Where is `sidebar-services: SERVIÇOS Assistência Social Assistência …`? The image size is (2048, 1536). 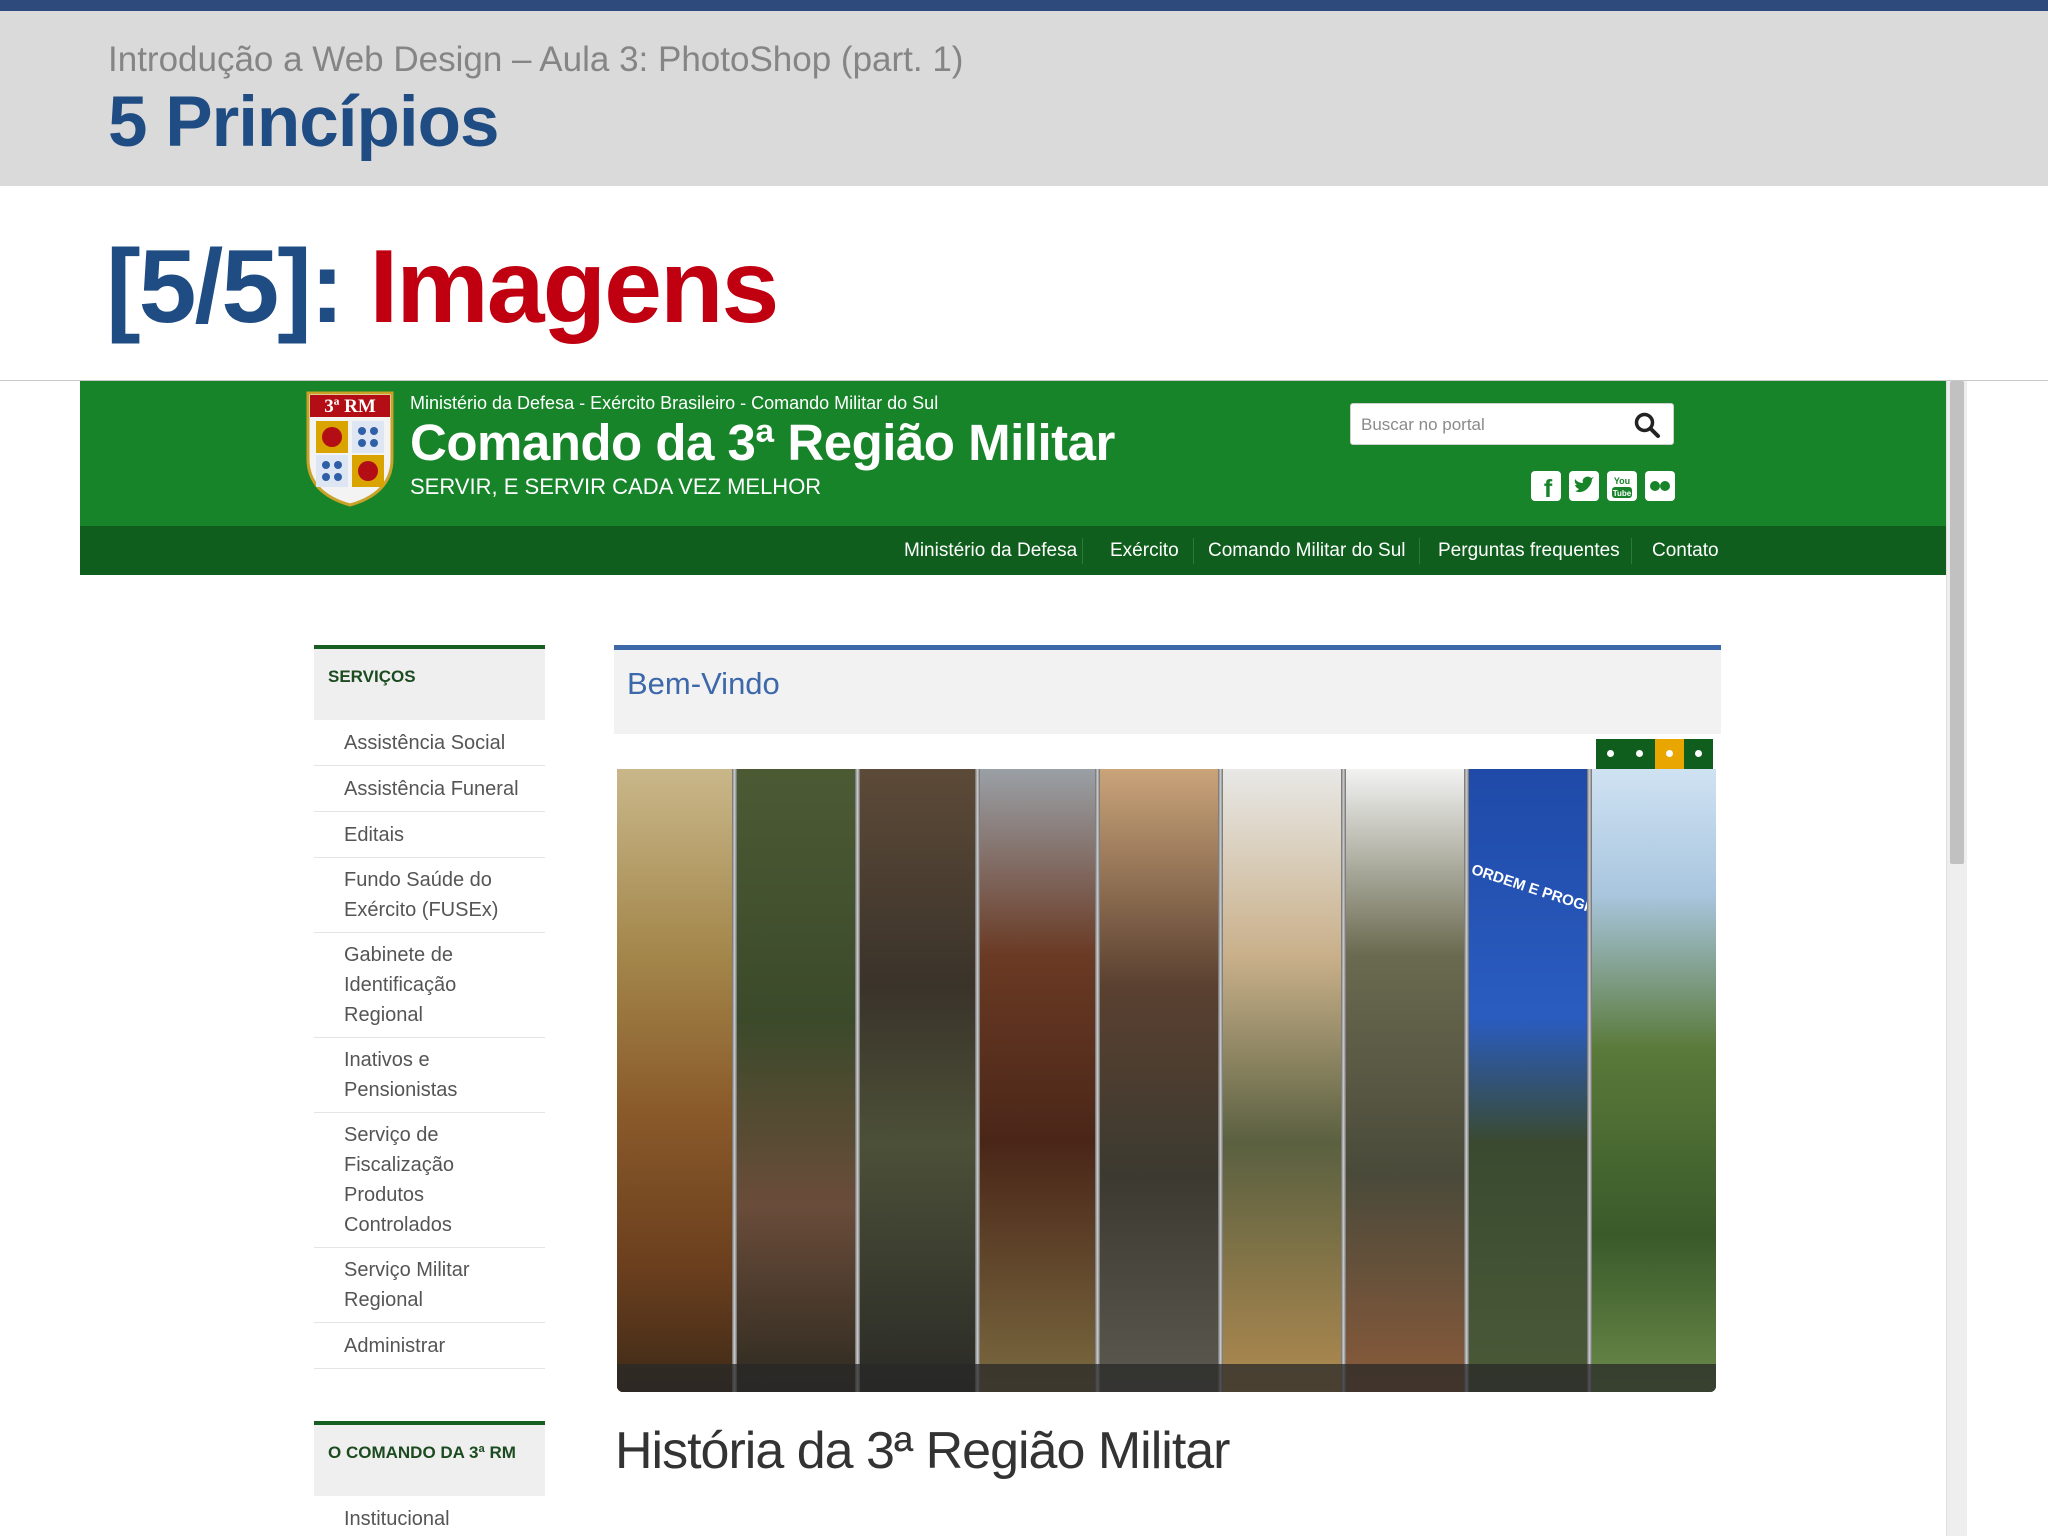 sidebar-services: SERVIÇOS Assistência Social Assistência … is located at coordinates (429, 1007).